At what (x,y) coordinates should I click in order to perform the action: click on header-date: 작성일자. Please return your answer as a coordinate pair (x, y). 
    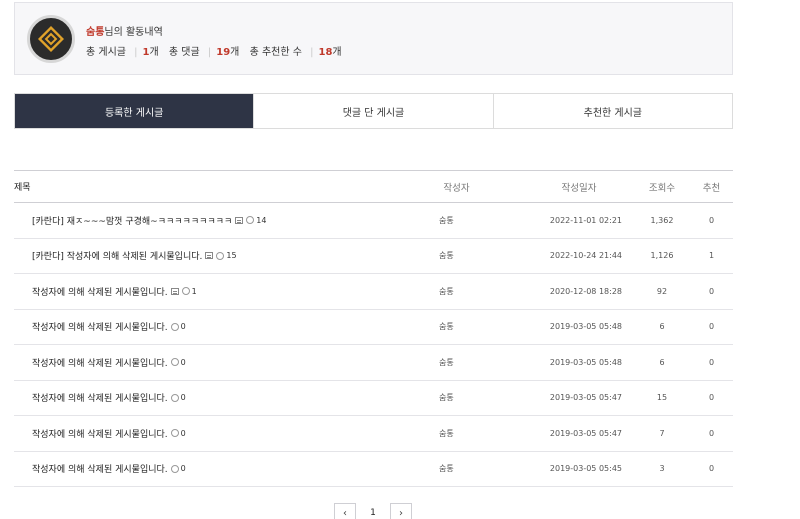
    Looking at the image, I should click on (579, 188).